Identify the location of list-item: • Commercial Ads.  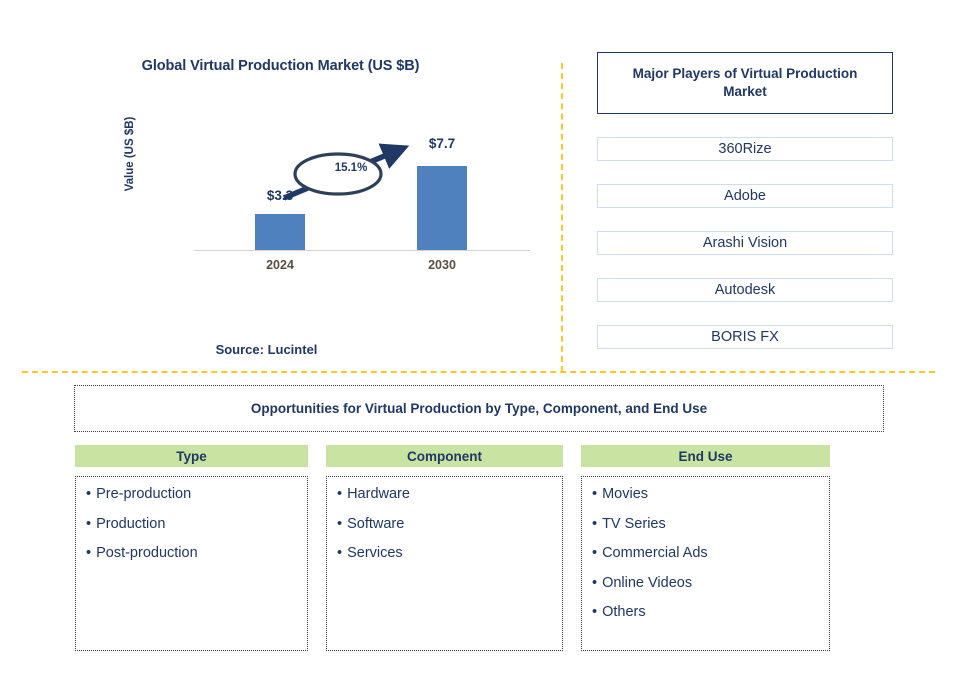
(707, 553).